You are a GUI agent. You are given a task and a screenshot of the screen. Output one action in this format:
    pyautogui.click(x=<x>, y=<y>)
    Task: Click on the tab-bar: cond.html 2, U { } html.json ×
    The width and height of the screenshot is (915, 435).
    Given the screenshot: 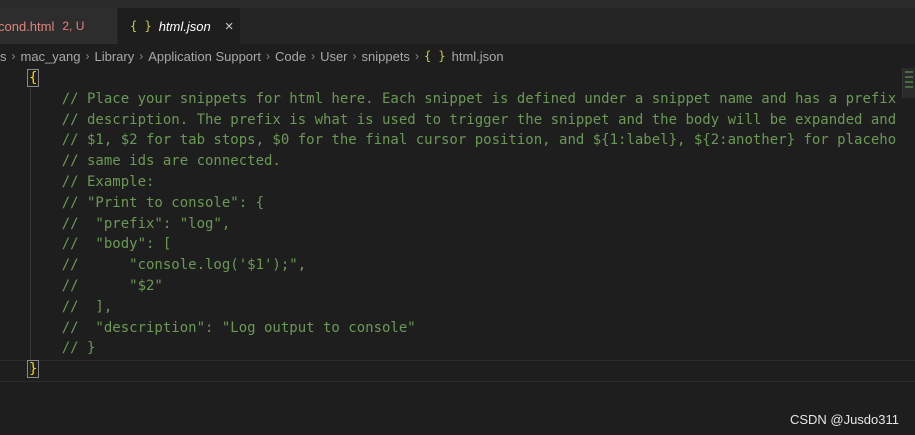 What is the action you would take?
    pyautogui.click(x=457, y=26)
    